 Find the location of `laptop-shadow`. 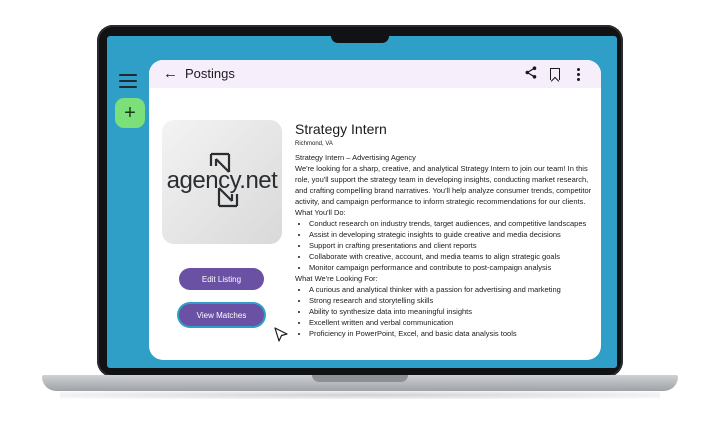

laptop-shadow is located at coordinates (360, 395).